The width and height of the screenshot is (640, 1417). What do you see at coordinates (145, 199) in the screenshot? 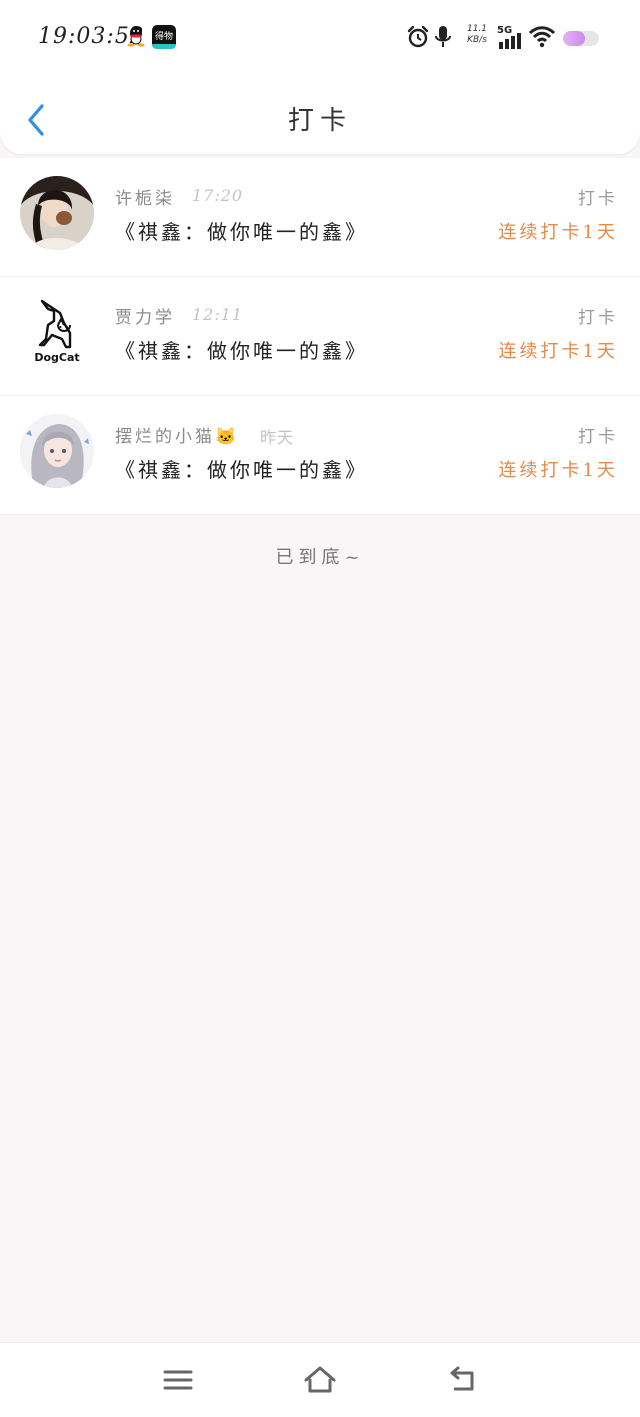
I see `member-name: 许栀柒` at bounding box center [145, 199].